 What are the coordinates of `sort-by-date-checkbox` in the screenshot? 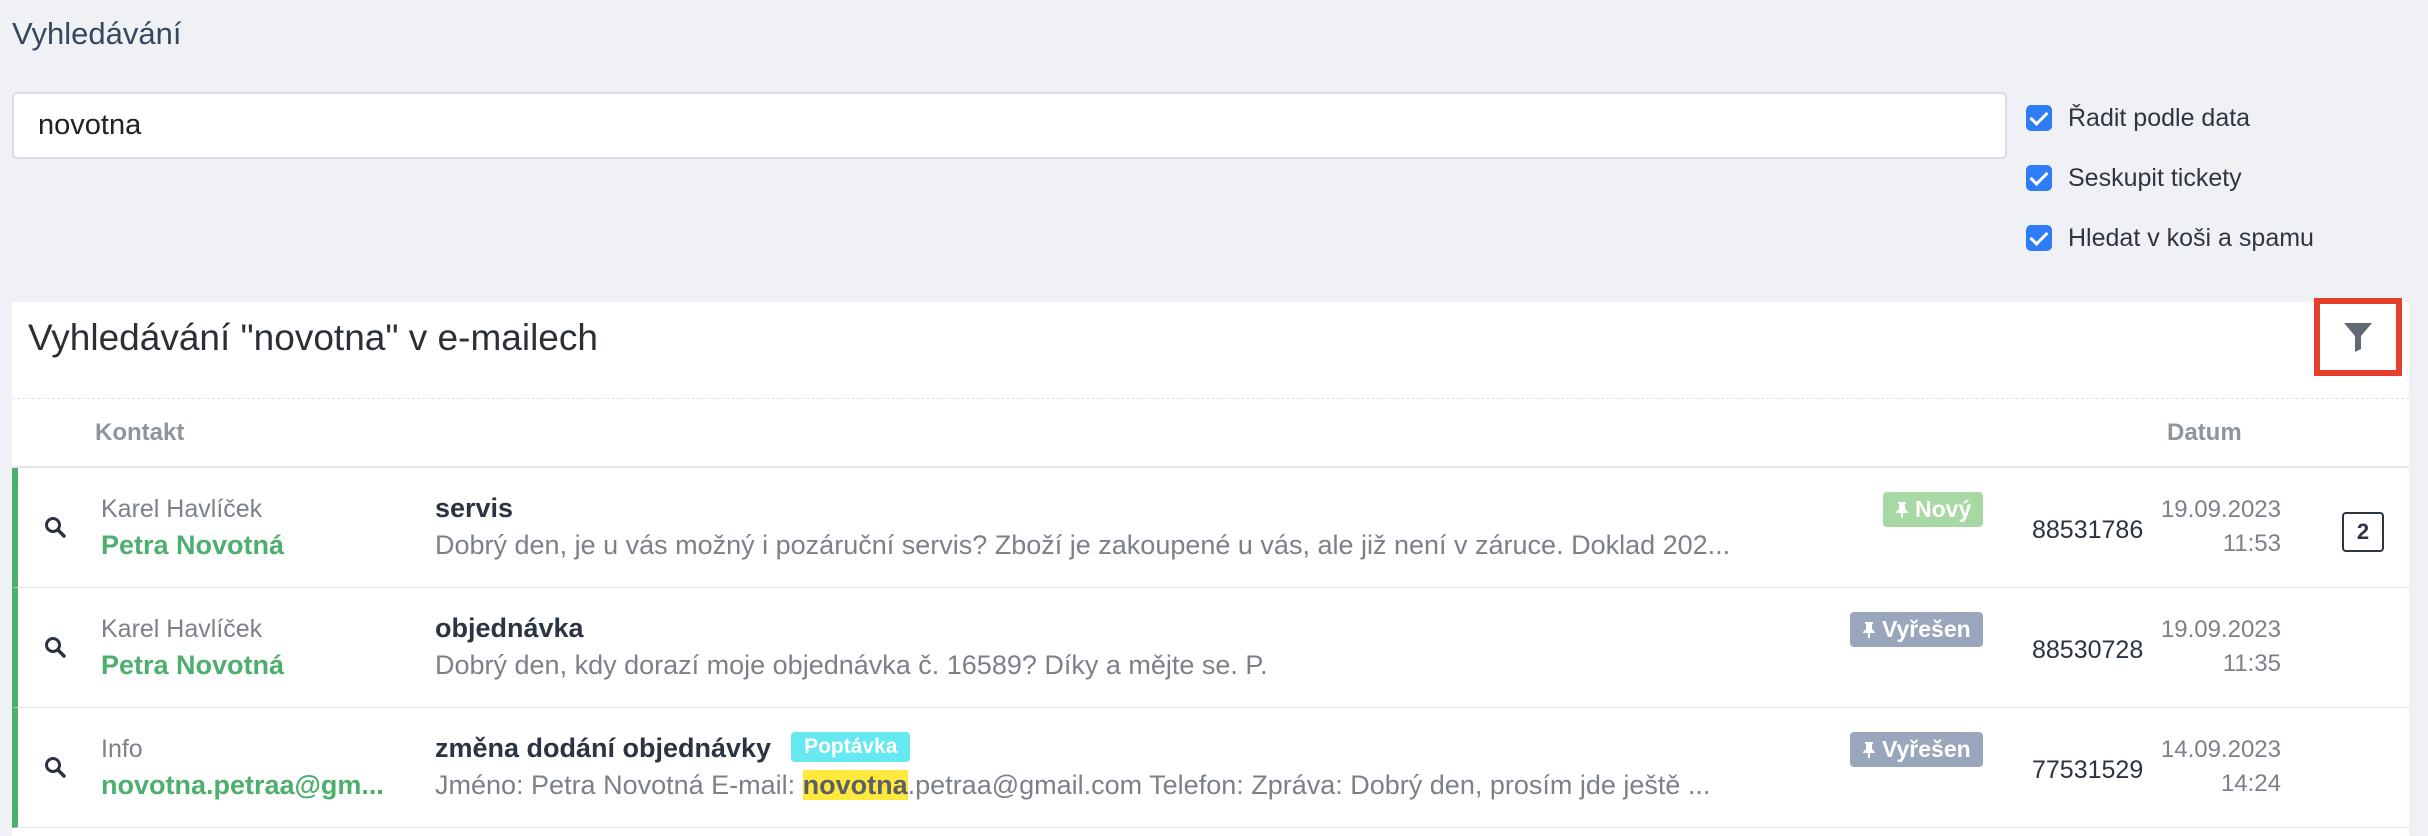 It's located at (2039, 118).